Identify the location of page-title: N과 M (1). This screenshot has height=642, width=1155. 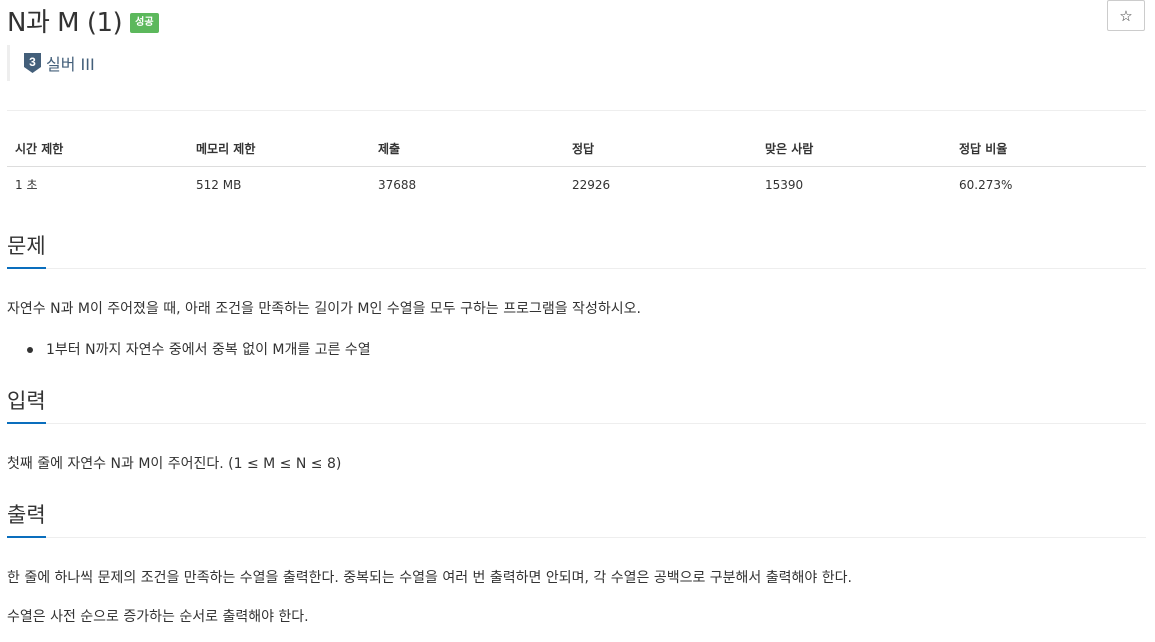
(65, 23).